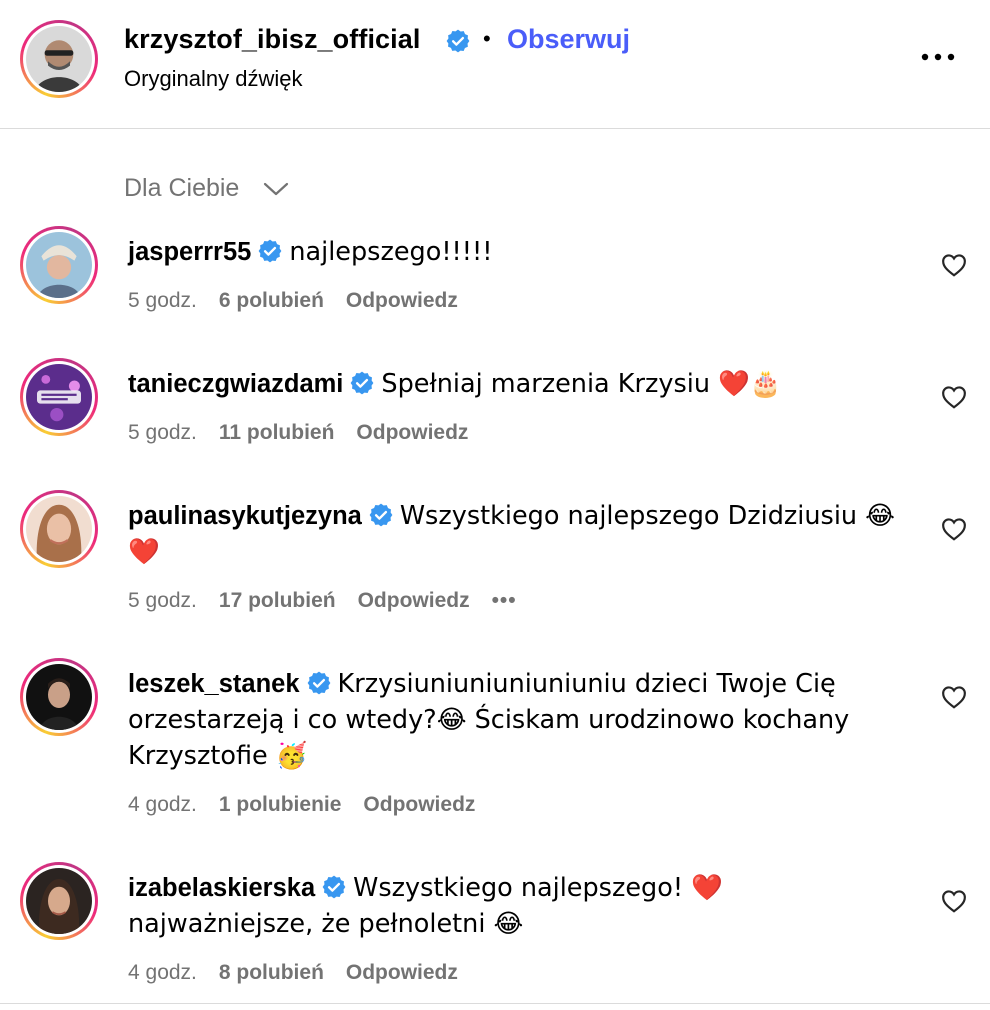 The width and height of the screenshot is (990, 1010). Describe the element at coordinates (221, 888) in the screenshot. I see `commenter-username: izabelaskierska` at that location.